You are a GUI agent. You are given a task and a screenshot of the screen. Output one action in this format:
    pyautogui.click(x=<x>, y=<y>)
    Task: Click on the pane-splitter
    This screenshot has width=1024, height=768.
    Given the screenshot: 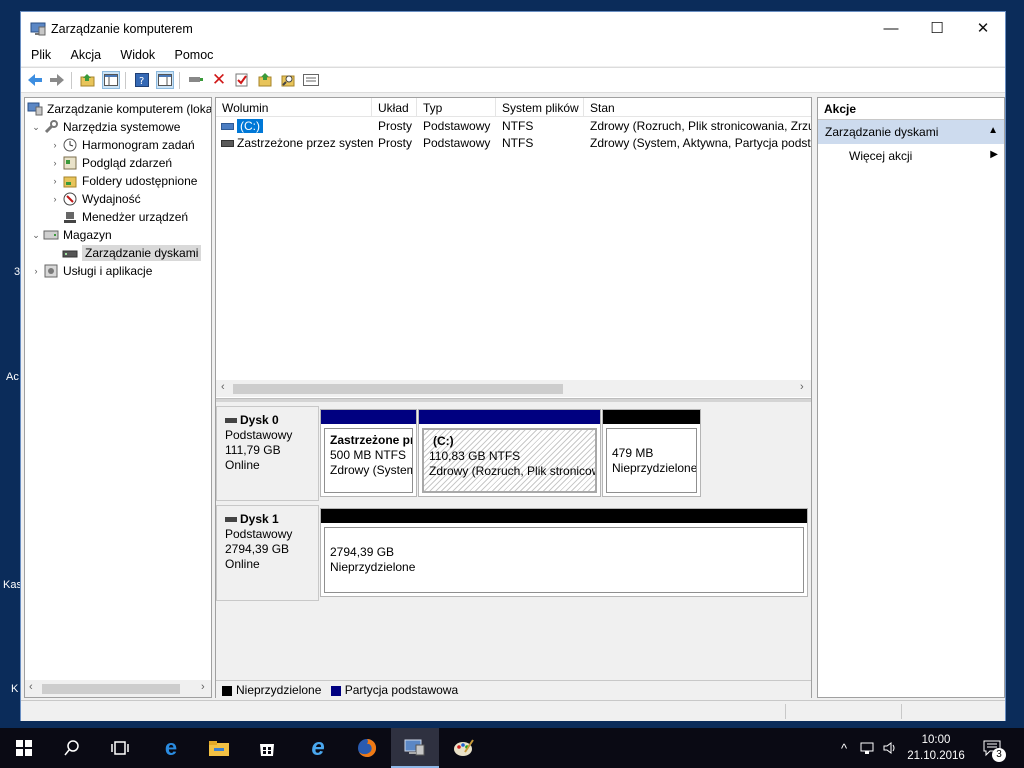 What is the action you would take?
    pyautogui.click(x=513, y=400)
    